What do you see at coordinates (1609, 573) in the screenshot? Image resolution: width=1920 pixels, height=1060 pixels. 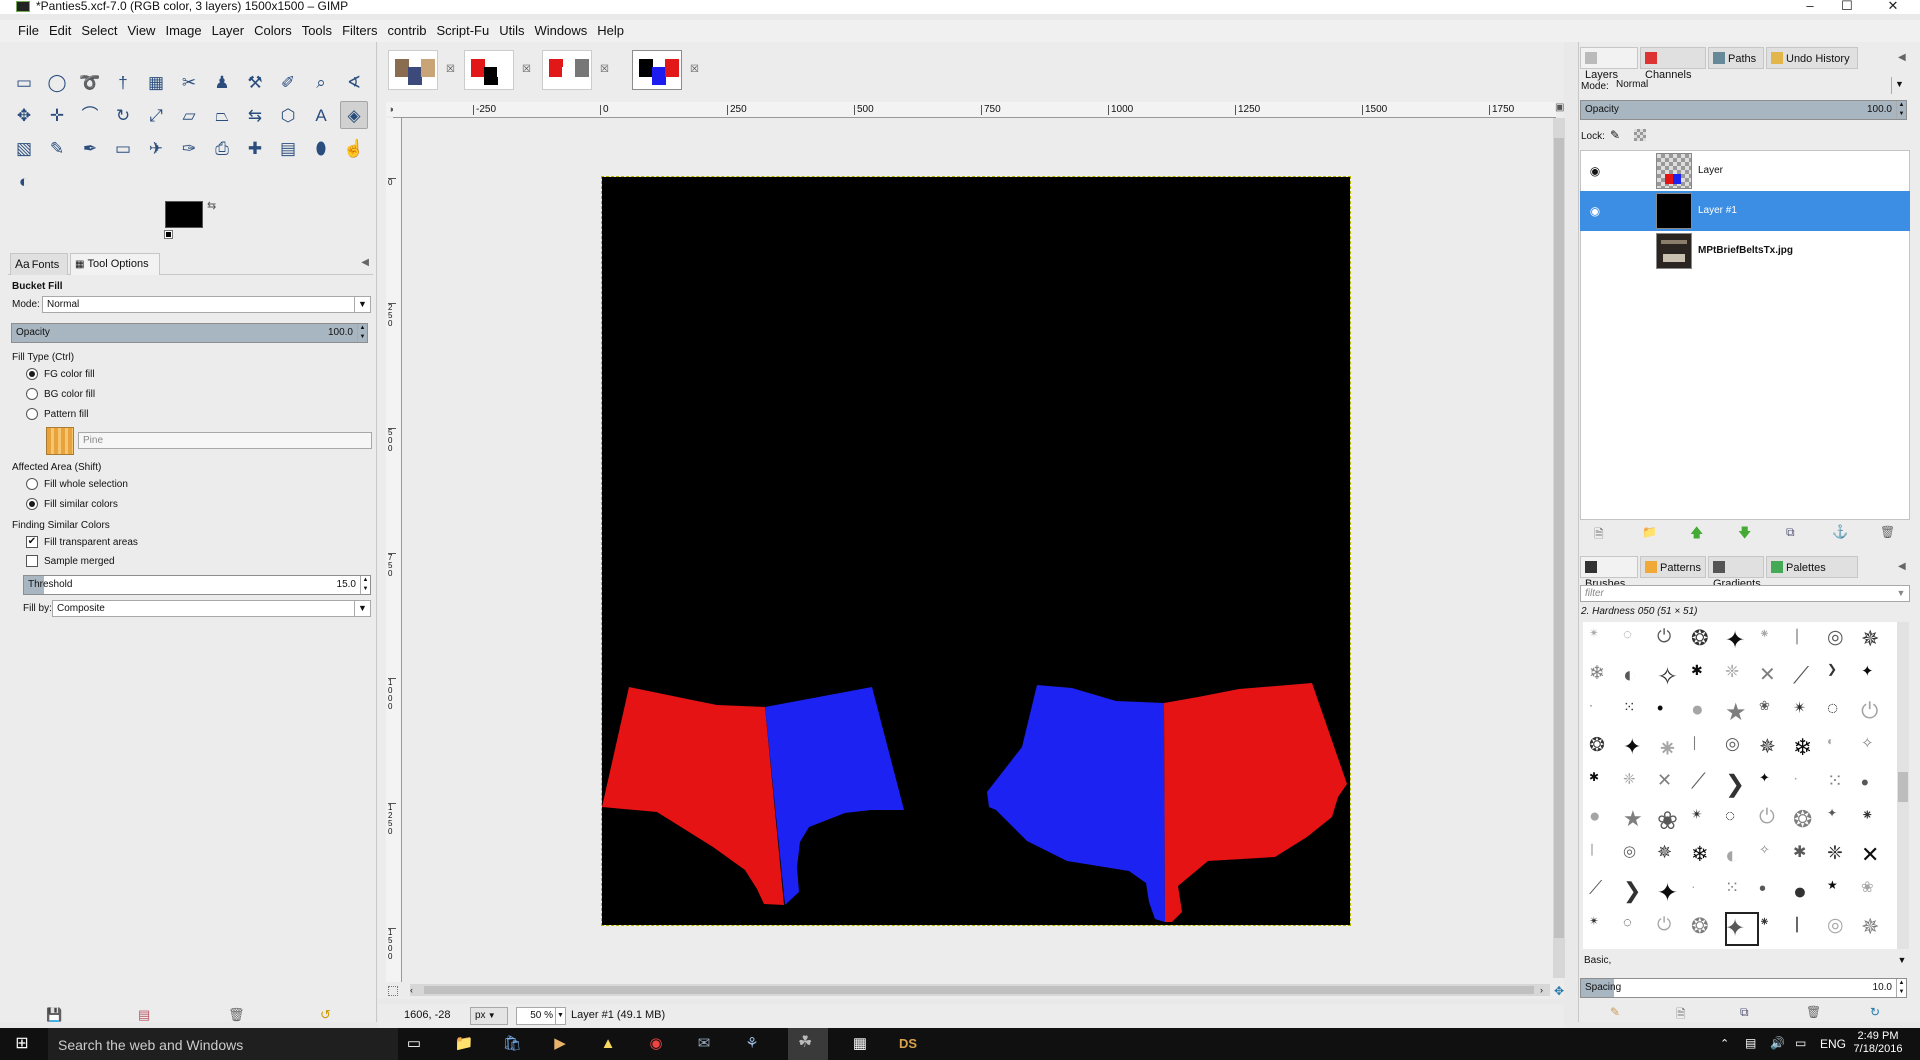 I see `btab-brushes: Brushes` at bounding box center [1609, 573].